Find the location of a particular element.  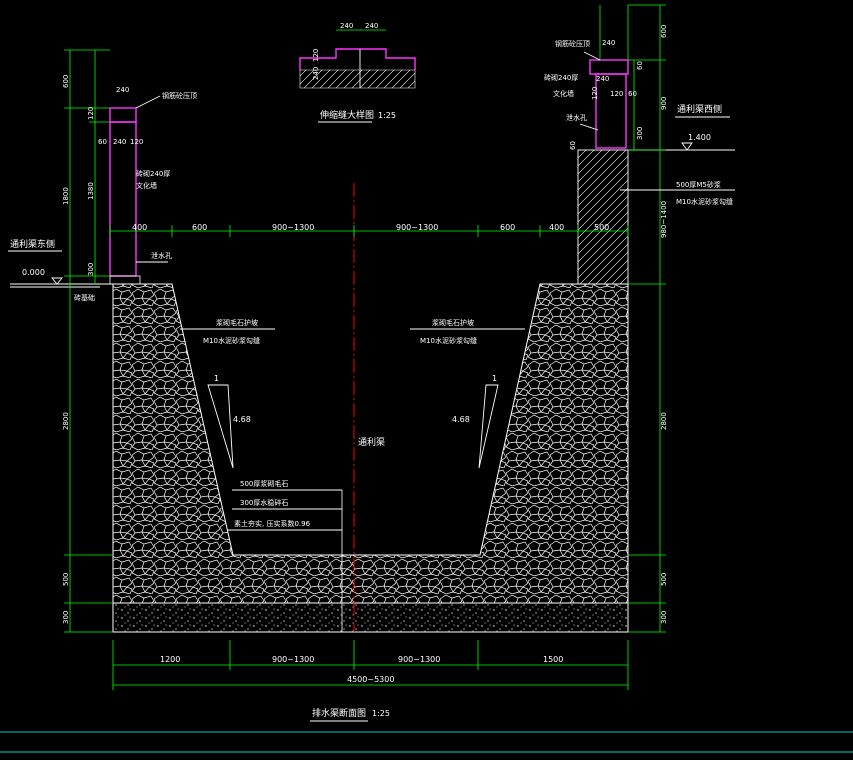

dim-left-1380: 1380 is located at coordinates (91, 191).